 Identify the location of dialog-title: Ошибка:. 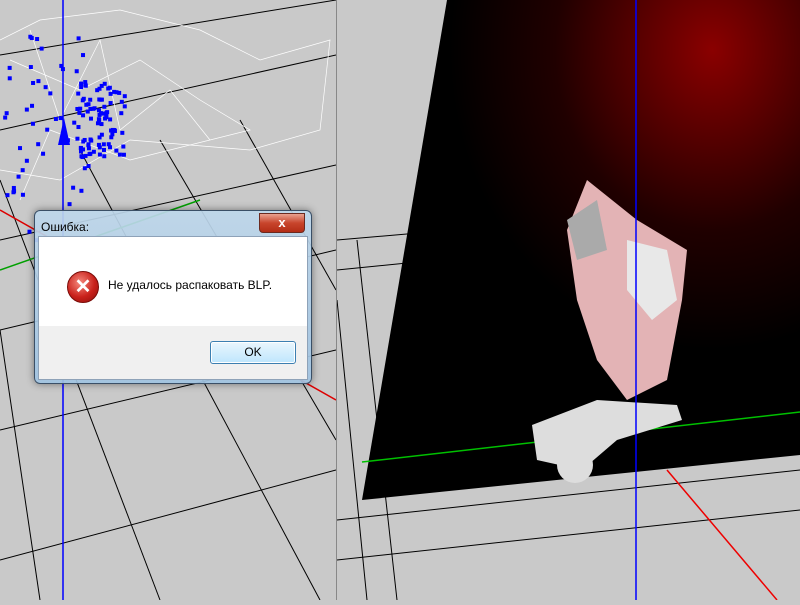
(65, 227).